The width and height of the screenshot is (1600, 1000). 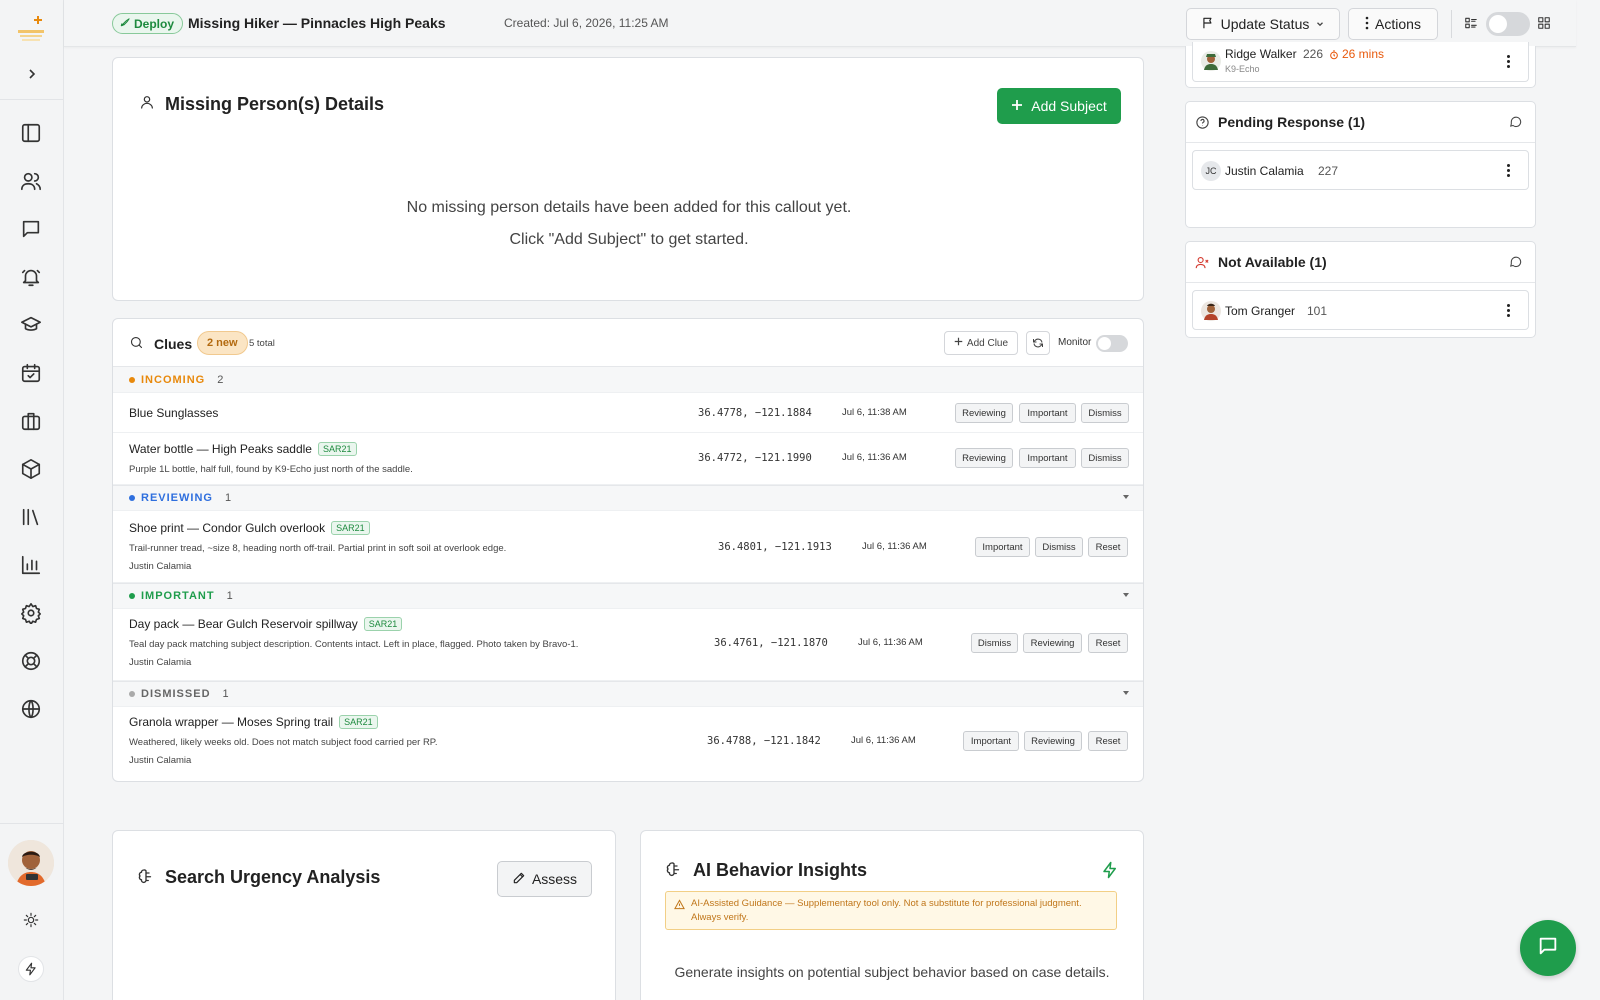 What do you see at coordinates (32, 99) in the screenshot?
I see `sidebar-divider` at bounding box center [32, 99].